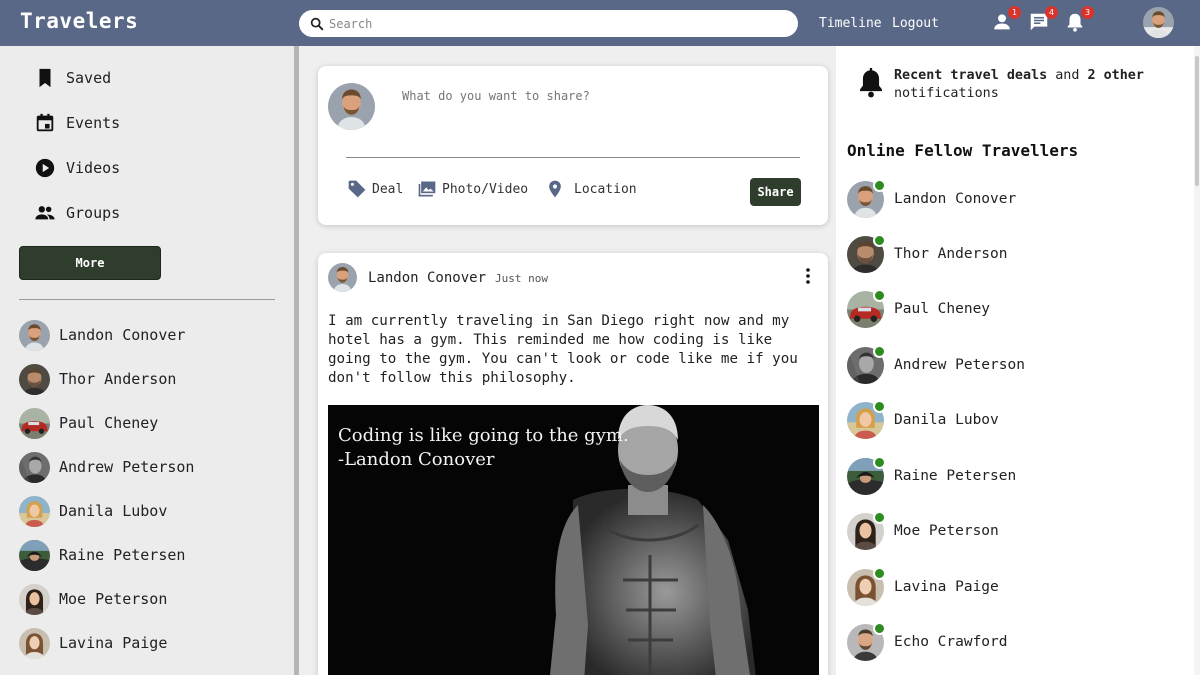  What do you see at coordinates (808, 276) in the screenshot?
I see `more-options-icon` at bounding box center [808, 276].